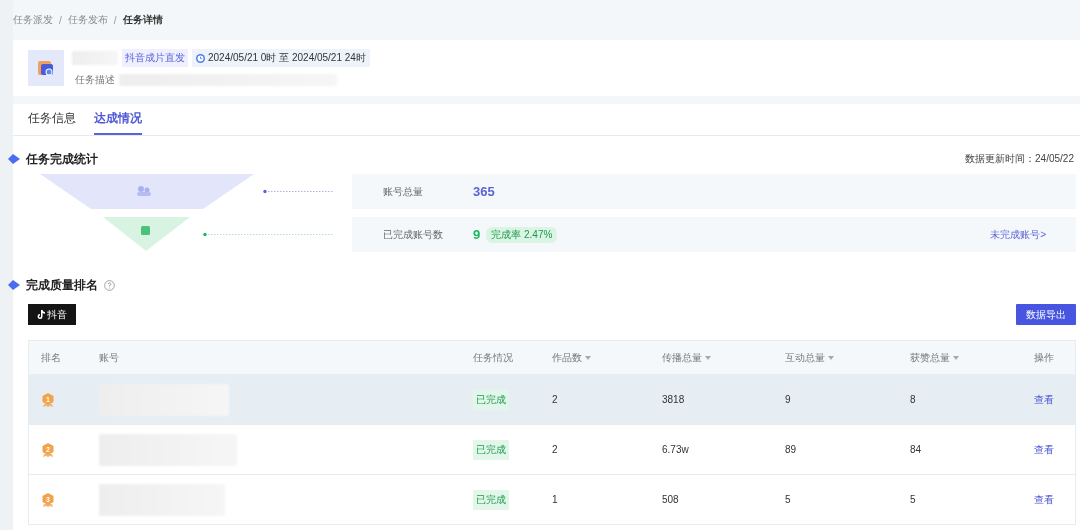  Describe the element at coordinates (413, 234) in the screenshot. I see `stat-label: 已完成账号数` at that location.